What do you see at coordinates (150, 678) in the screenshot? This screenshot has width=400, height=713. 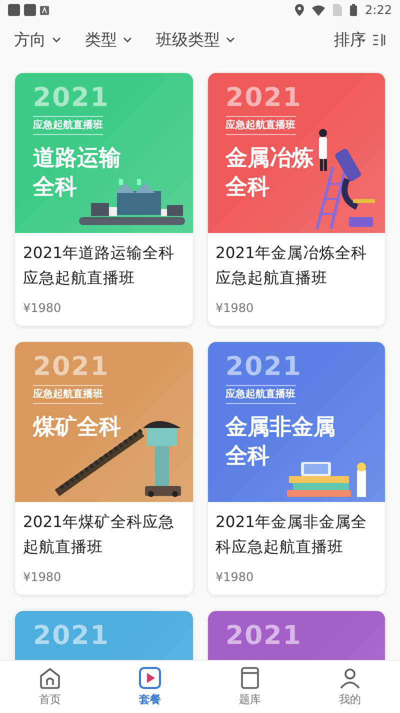 I see `play-icon` at bounding box center [150, 678].